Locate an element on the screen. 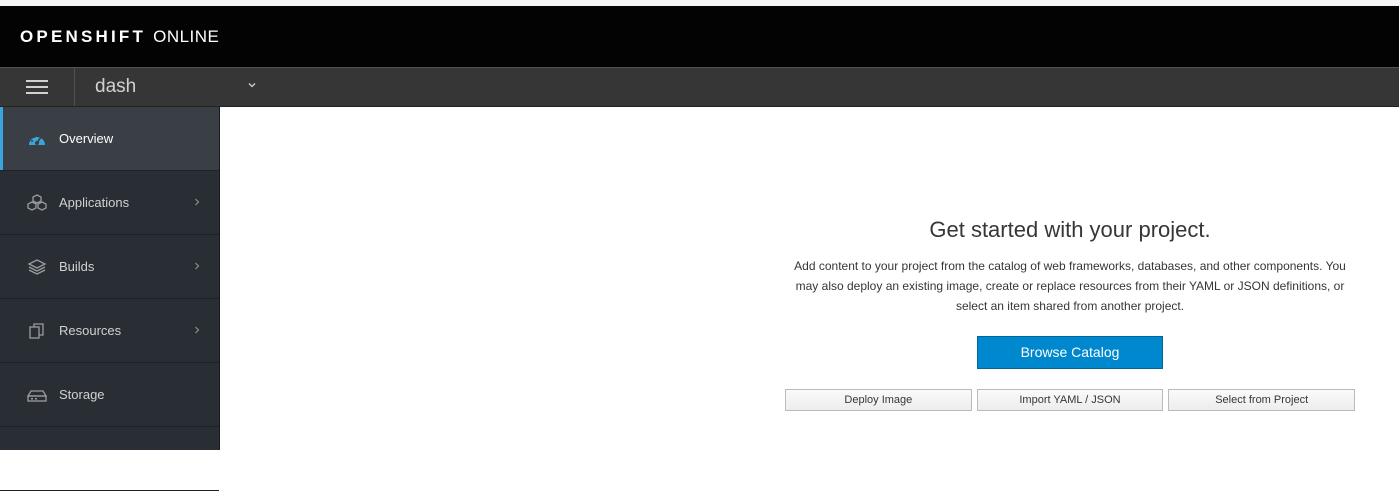 This screenshot has width=1399, height=491. storage-icon is located at coordinates (37, 395).